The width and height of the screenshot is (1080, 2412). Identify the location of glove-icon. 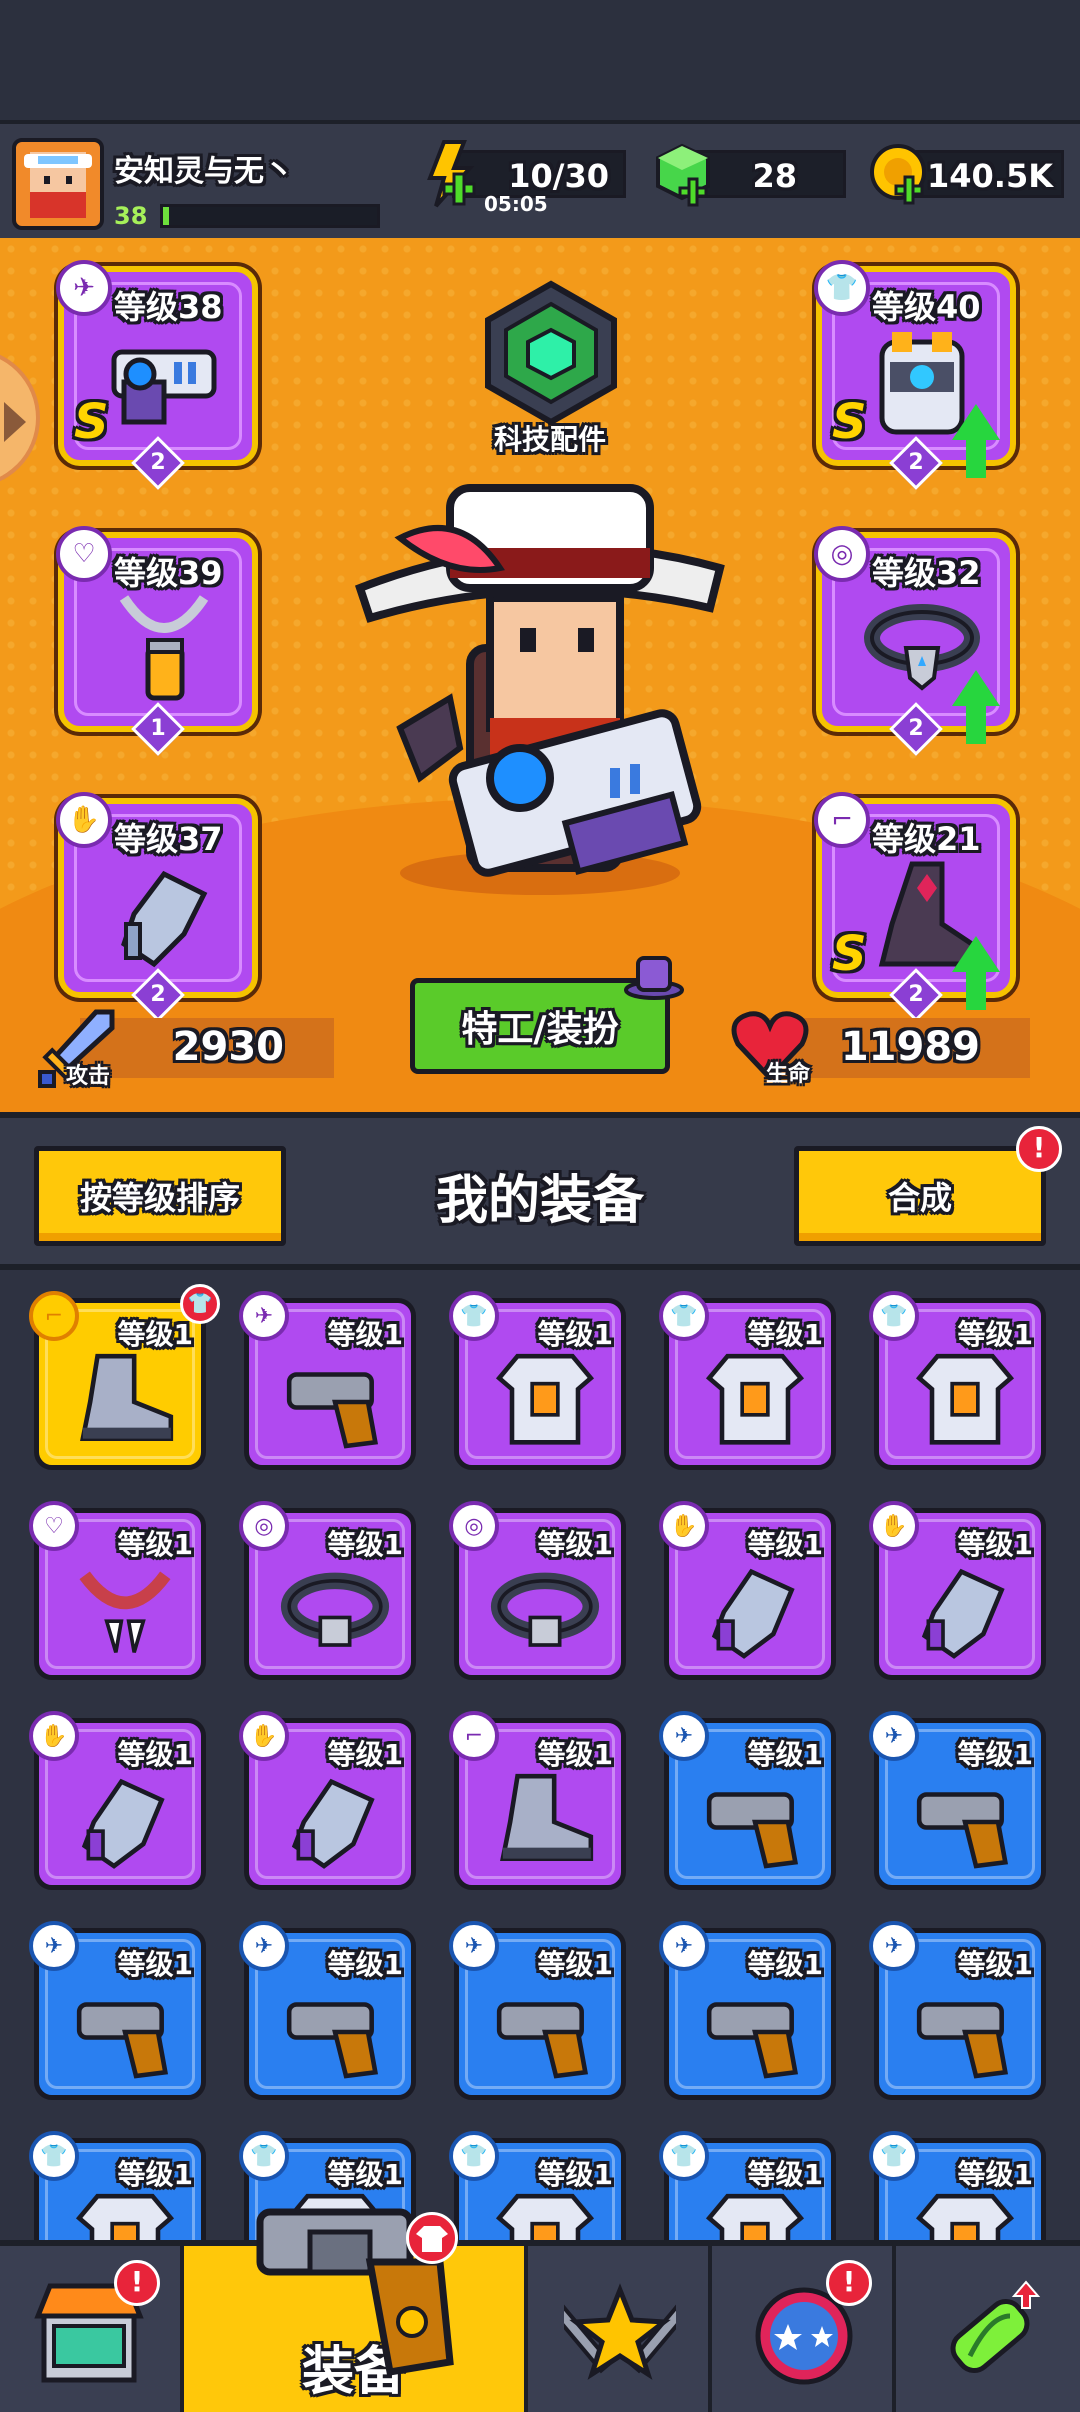
(164, 919).